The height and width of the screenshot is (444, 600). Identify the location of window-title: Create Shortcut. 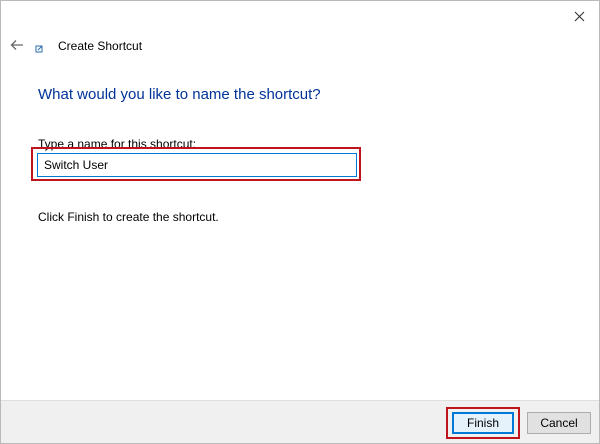
(100, 46).